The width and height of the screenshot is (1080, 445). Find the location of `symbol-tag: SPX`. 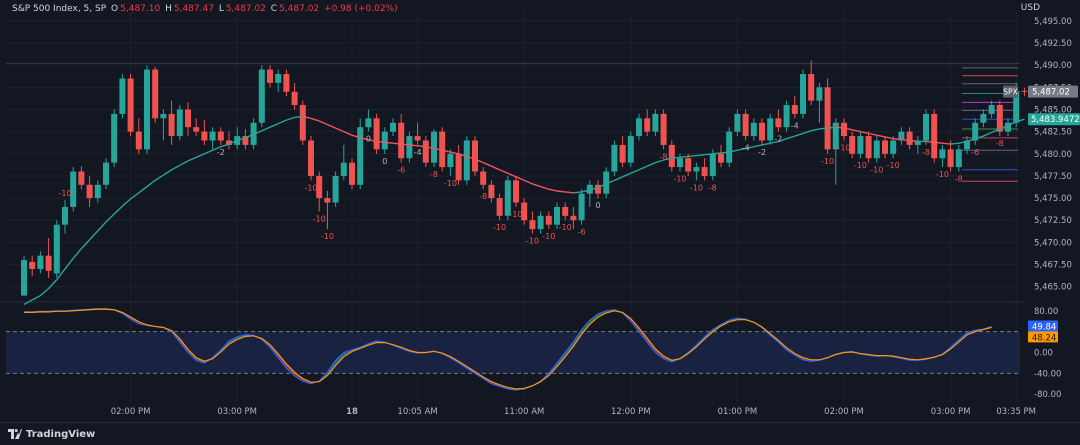

symbol-tag: SPX is located at coordinates (1010, 92).